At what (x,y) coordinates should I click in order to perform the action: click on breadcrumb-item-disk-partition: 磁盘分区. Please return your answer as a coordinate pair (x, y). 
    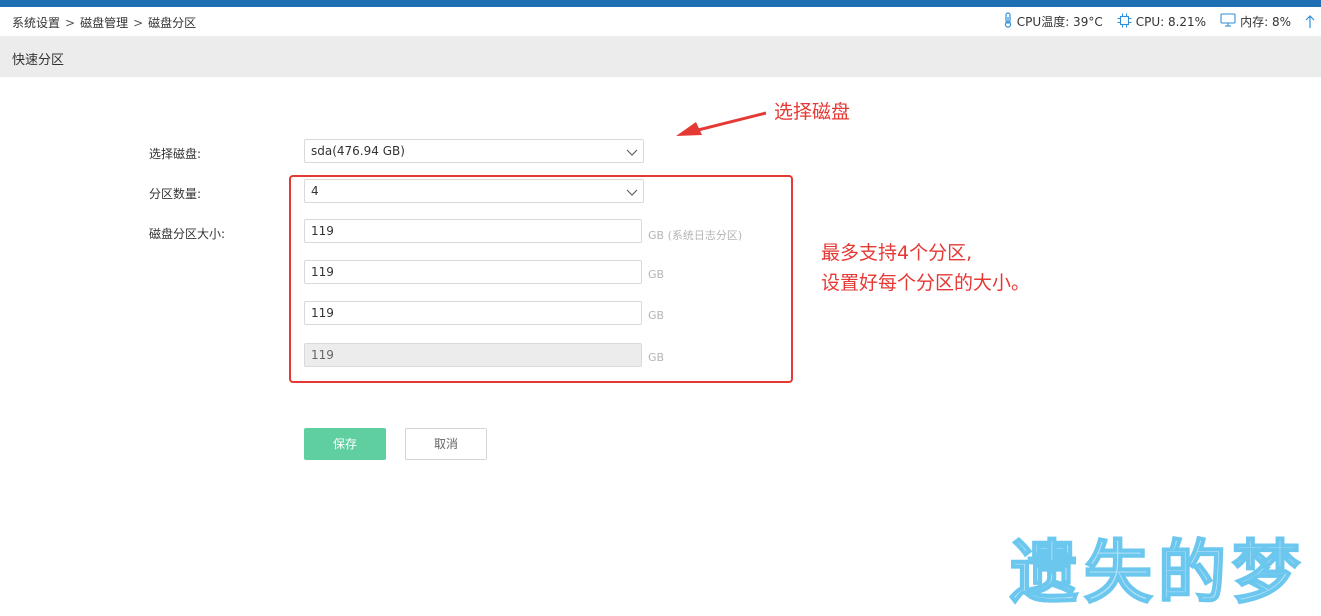
    Looking at the image, I should click on (172, 23).